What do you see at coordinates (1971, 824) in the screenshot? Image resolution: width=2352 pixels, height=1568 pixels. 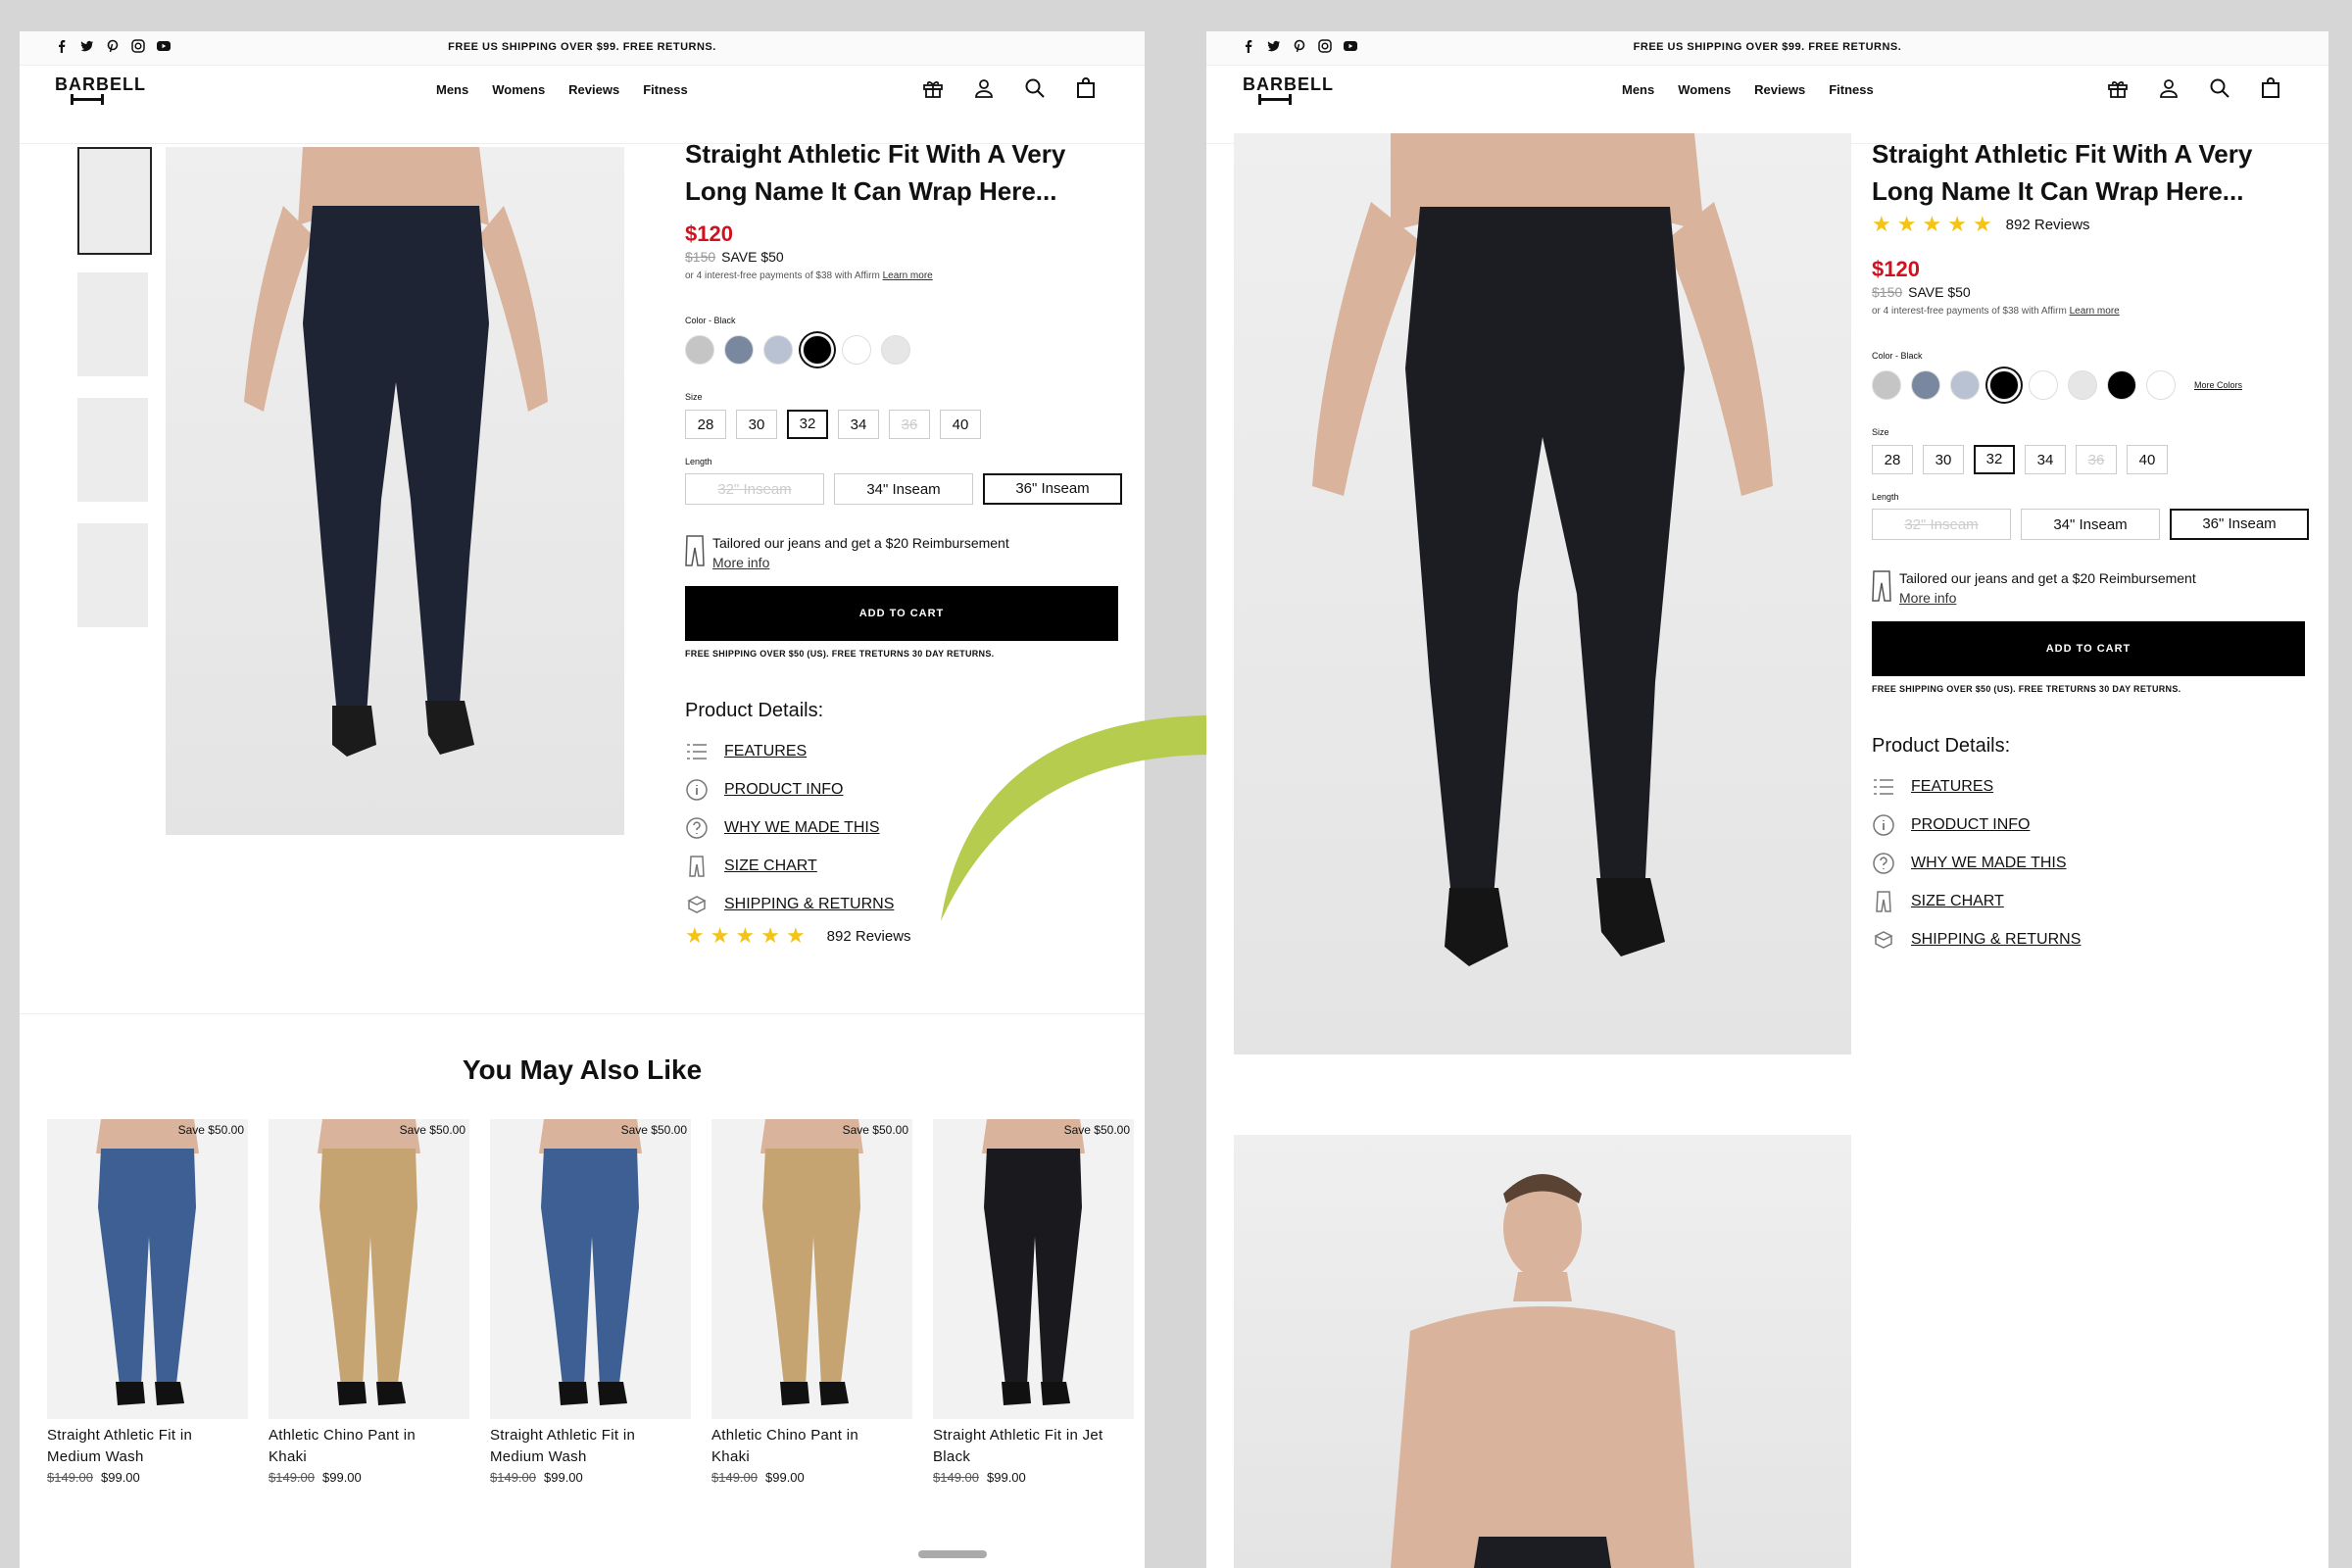 I see `detail-label: PRODUCT INFO` at bounding box center [1971, 824].